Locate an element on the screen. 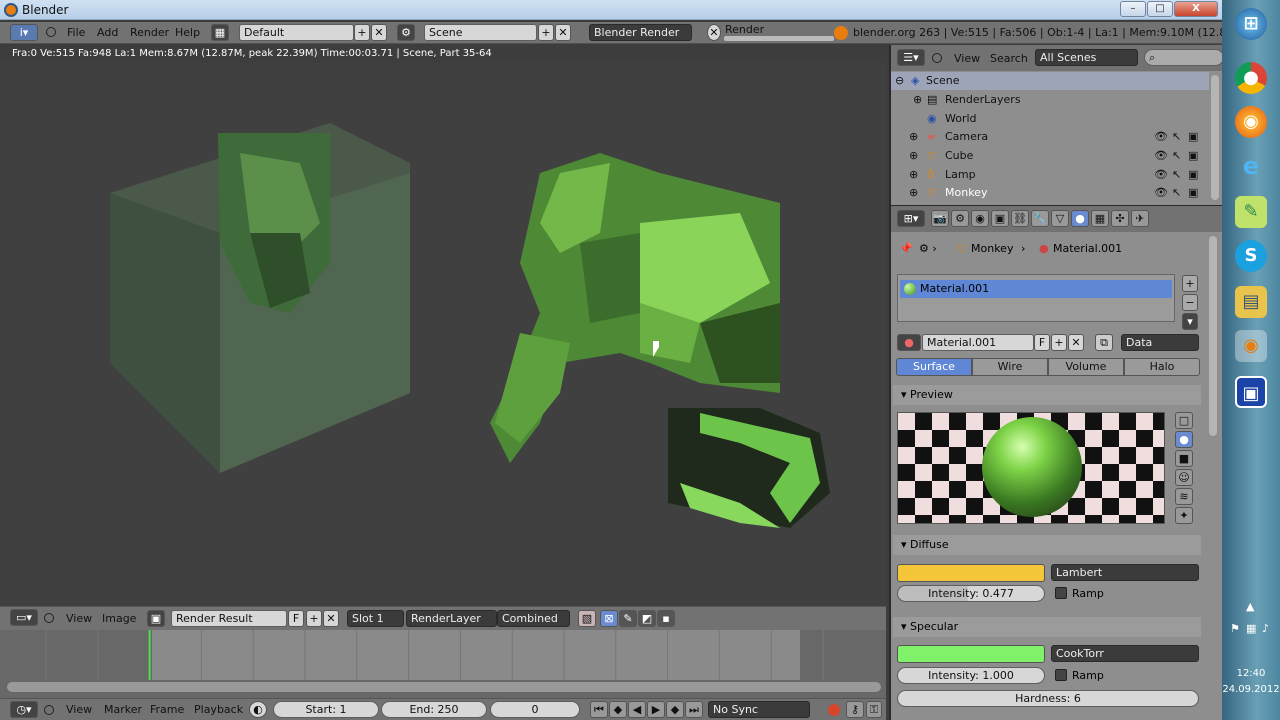 The width and height of the screenshot is (1280, 720). texture-tab-icon: ▦ is located at coordinates (1100, 218).